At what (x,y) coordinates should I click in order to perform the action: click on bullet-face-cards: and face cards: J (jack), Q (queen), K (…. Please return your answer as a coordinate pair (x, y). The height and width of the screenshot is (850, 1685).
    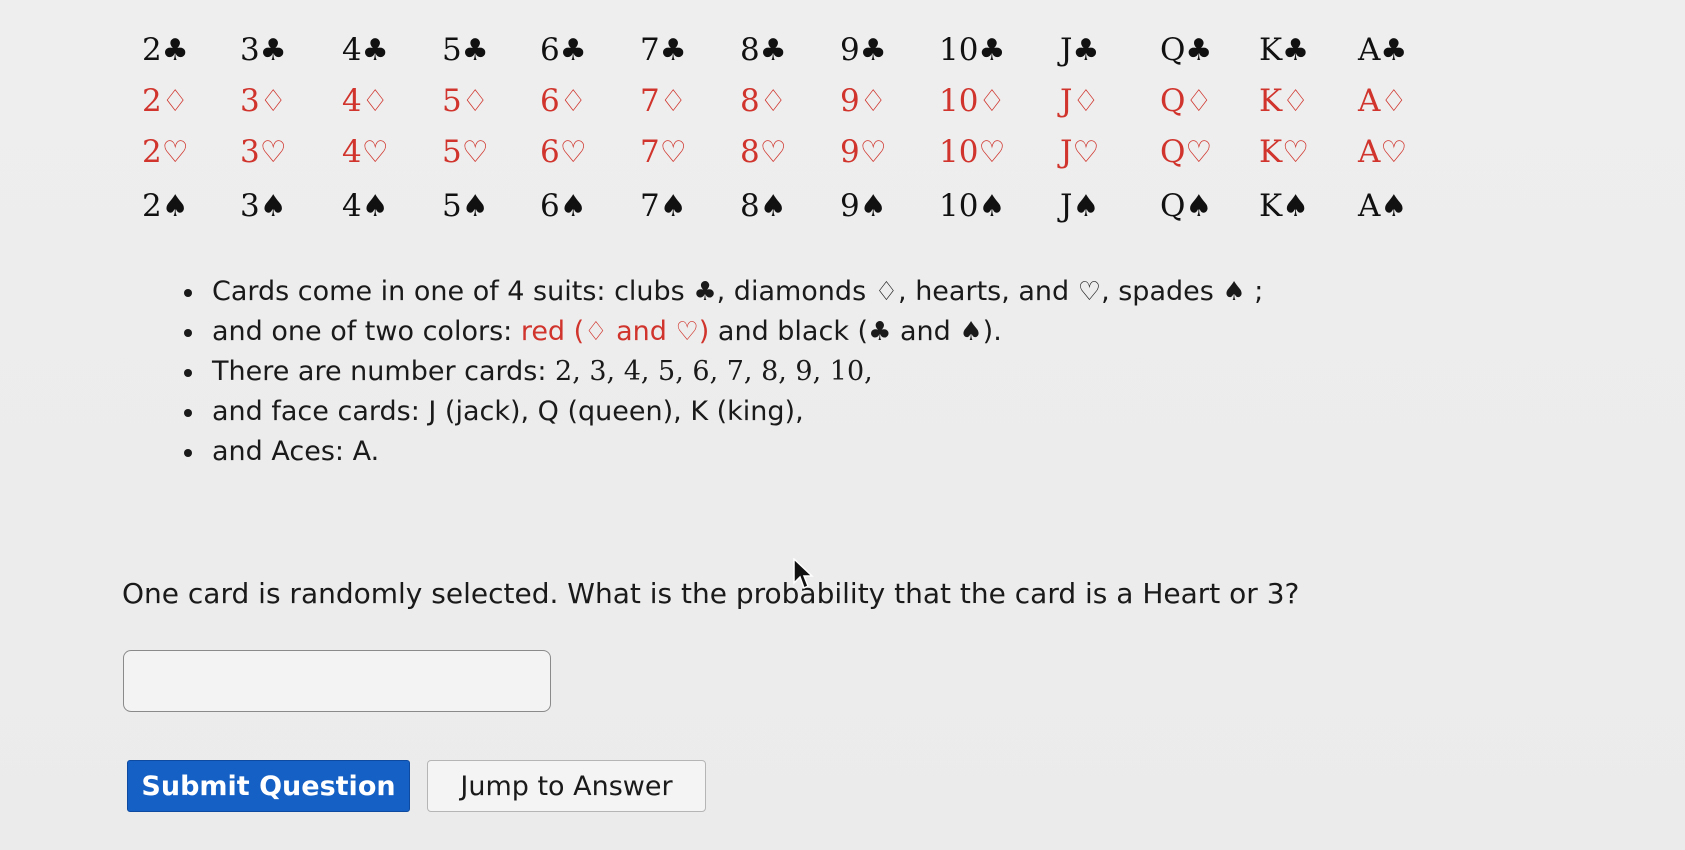
    Looking at the image, I should click on (721, 412).